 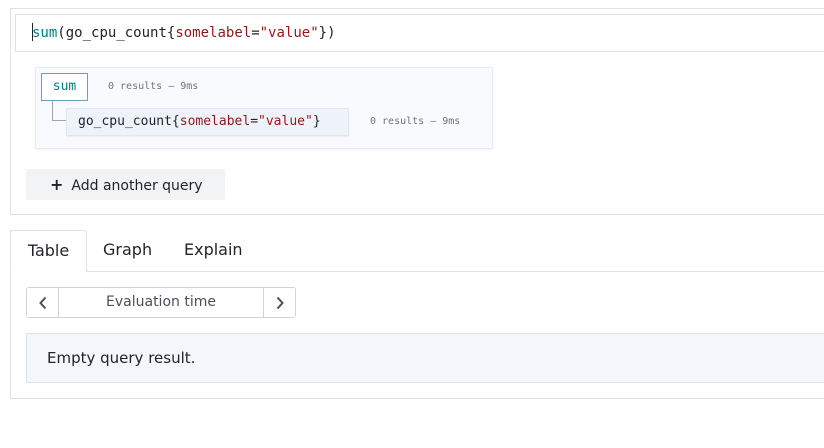 I want to click on query-eq: =, so click(x=255, y=33).